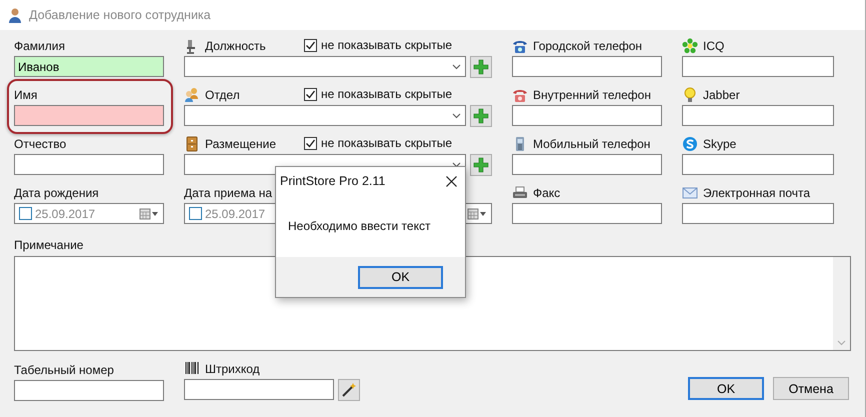 This screenshot has width=866, height=417. I want to click on close-icon, so click(451, 181).